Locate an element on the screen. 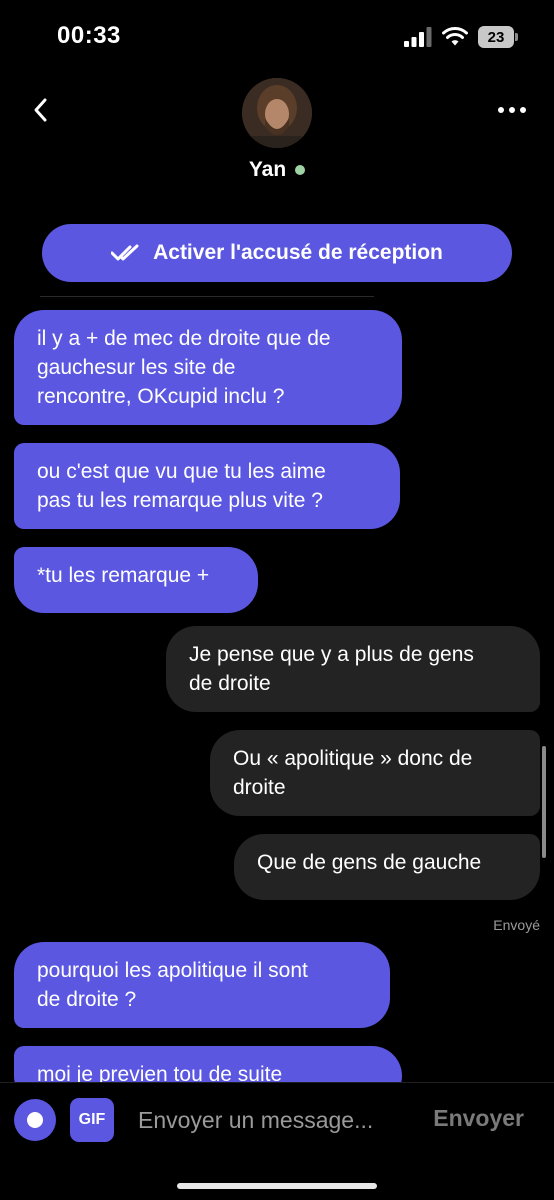 The image size is (554, 1200). contact-name-row: Yan is located at coordinates (277, 170).